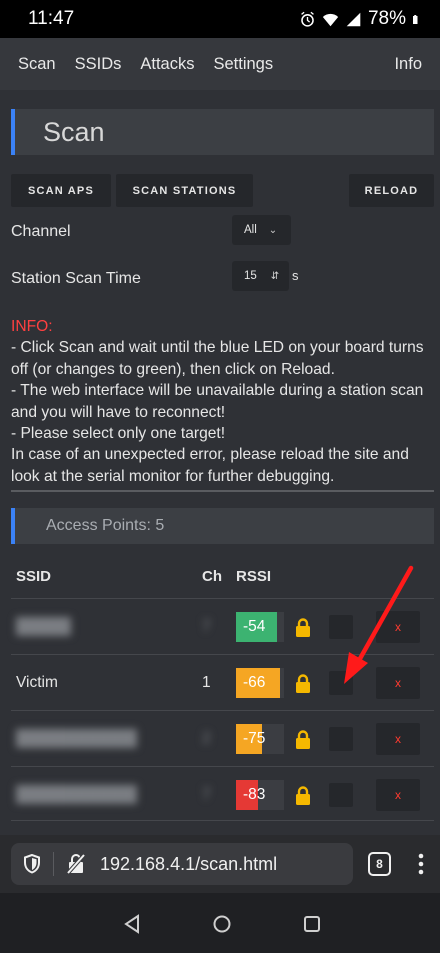 The image size is (440, 953). I want to click on table-row: ███████████ 2 -75 x, so click(222, 738).